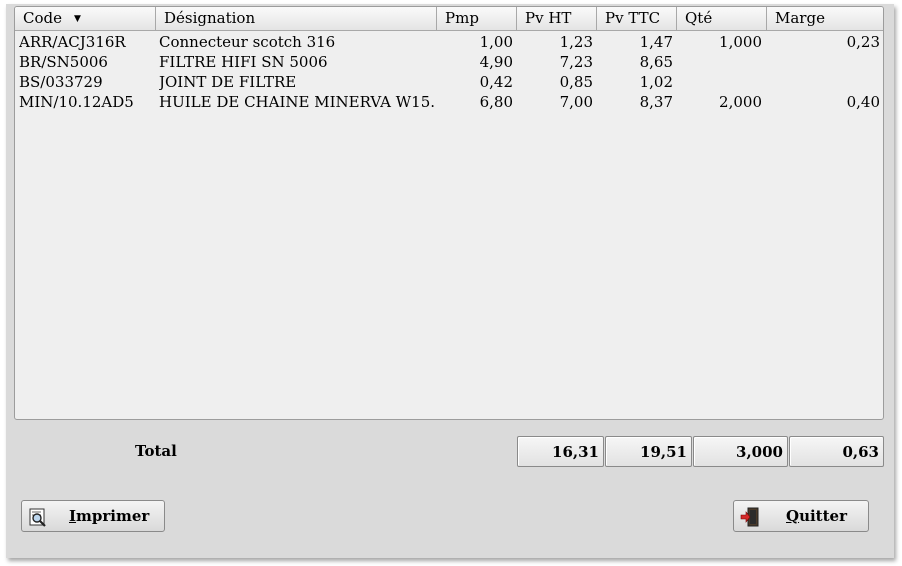  Describe the element at coordinates (243, 62) in the screenshot. I see `cell-designation: FILTRE HIFI SN 5006` at that location.